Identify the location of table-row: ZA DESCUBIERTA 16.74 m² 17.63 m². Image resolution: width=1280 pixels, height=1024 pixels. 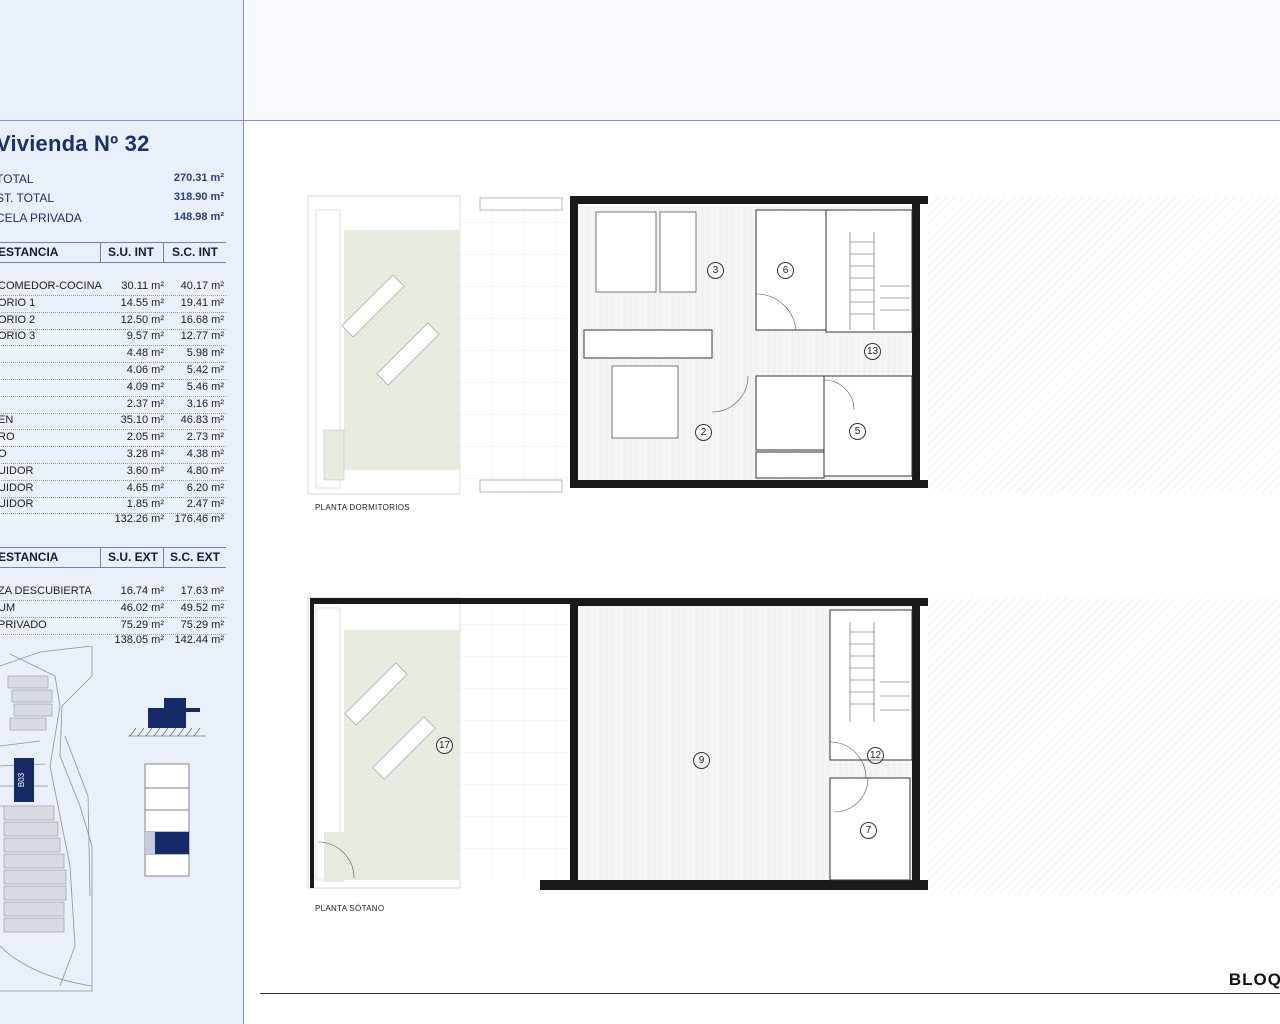
(113, 592).